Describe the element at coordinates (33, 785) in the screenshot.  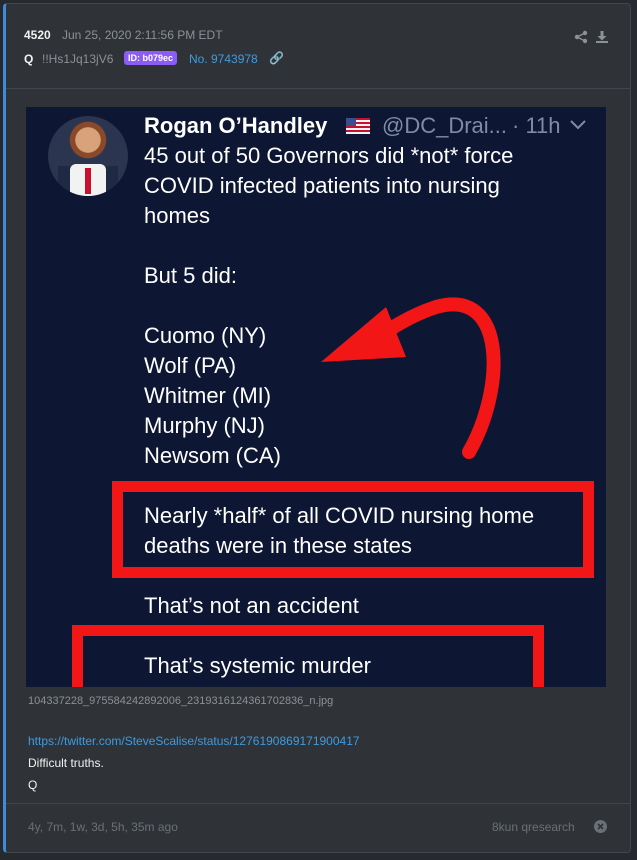
I see `post-signature: Q` at that location.